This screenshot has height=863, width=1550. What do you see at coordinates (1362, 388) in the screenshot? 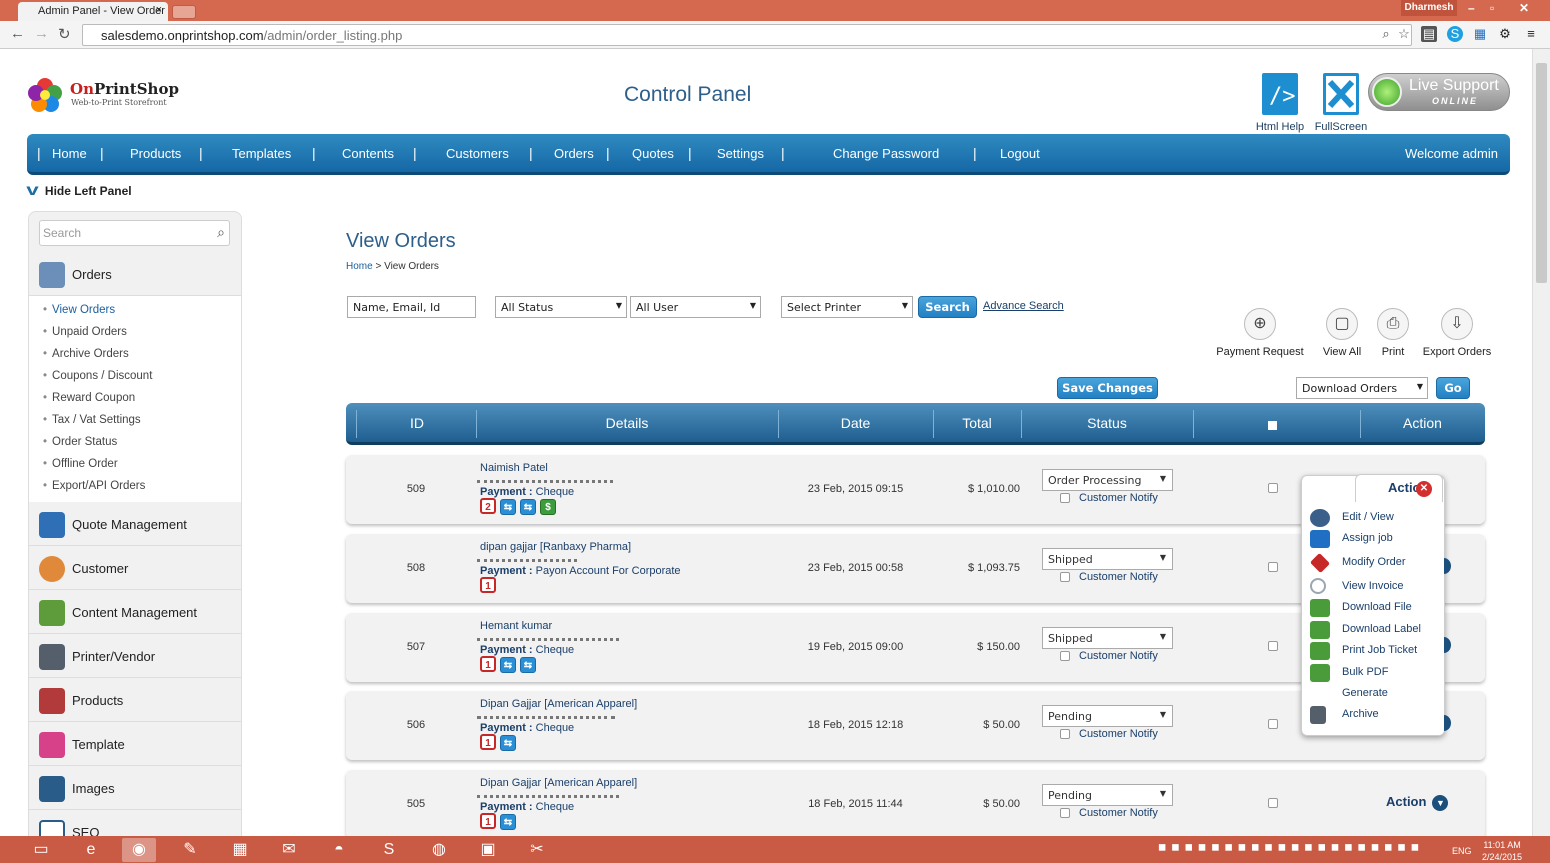
I see `download-orders-select: Download Orders ▼` at bounding box center [1362, 388].